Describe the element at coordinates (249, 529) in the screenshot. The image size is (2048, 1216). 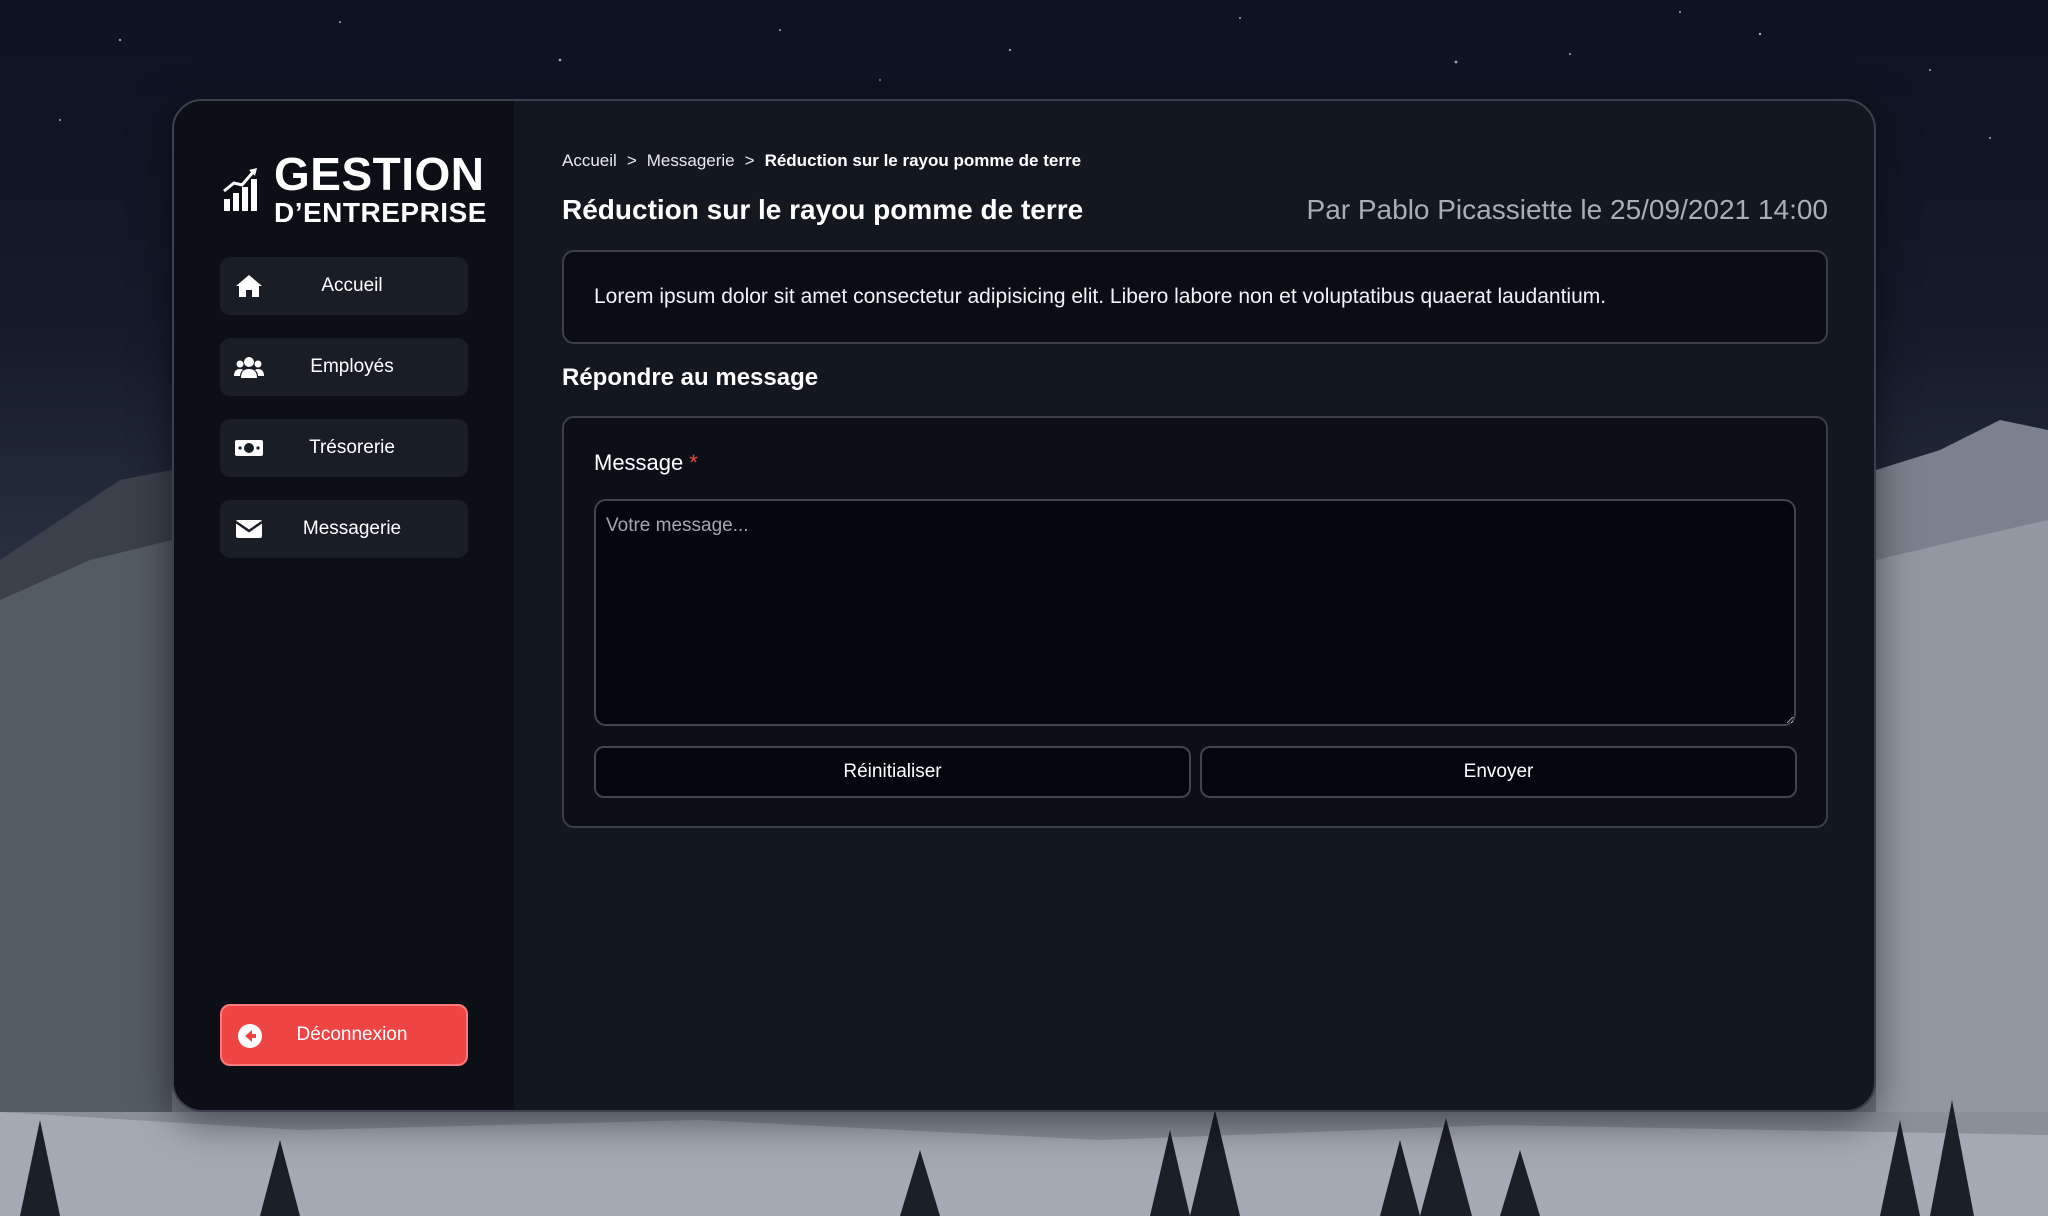
I see `envelope-icon` at that location.